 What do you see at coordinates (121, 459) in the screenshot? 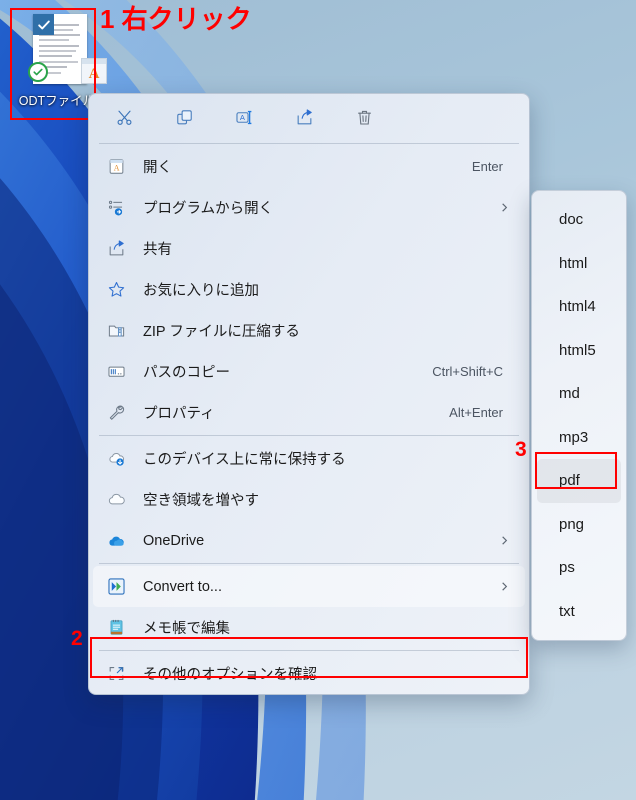
I see `cloud-download-icon` at bounding box center [121, 459].